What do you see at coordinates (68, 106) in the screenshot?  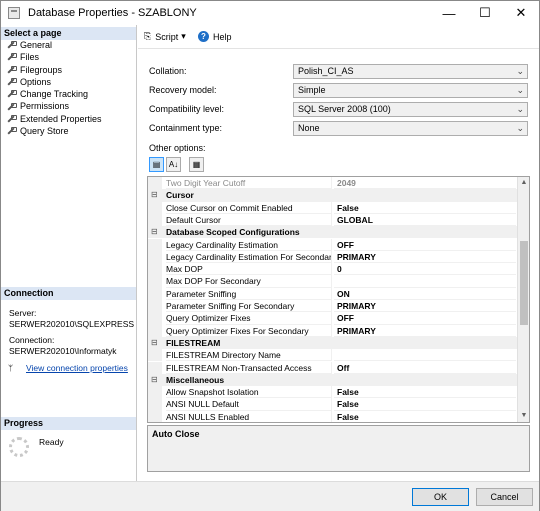 I see `sidebar-item-permissions: Permissions` at bounding box center [68, 106].